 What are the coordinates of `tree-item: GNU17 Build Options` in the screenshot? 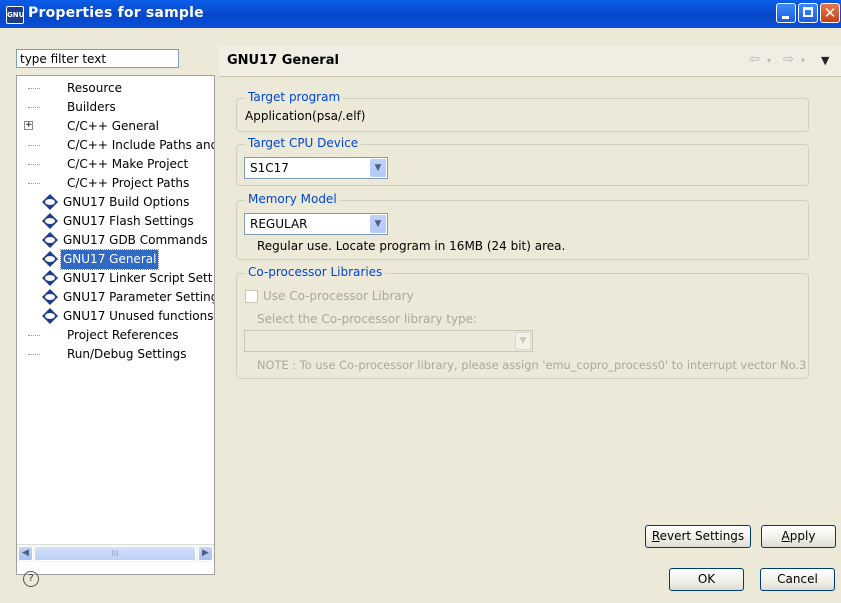 It's located at (115, 202).